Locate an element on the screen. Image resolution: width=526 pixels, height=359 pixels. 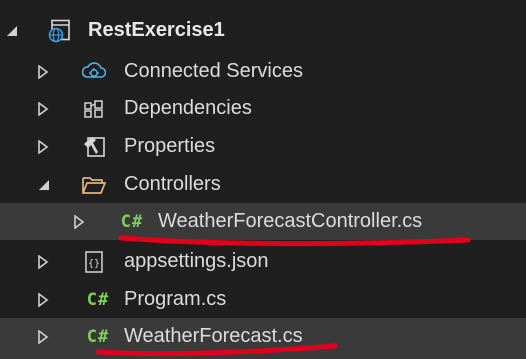
properties-wrench-icon is located at coordinates (94, 146).